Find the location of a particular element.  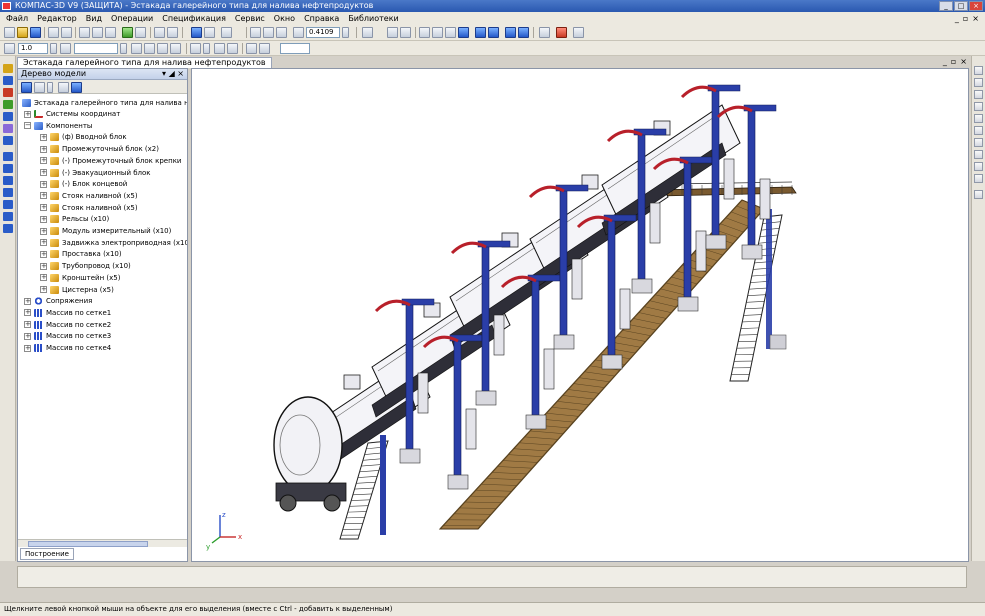

menu-libraries: Библиотеки is located at coordinates (373, 18).